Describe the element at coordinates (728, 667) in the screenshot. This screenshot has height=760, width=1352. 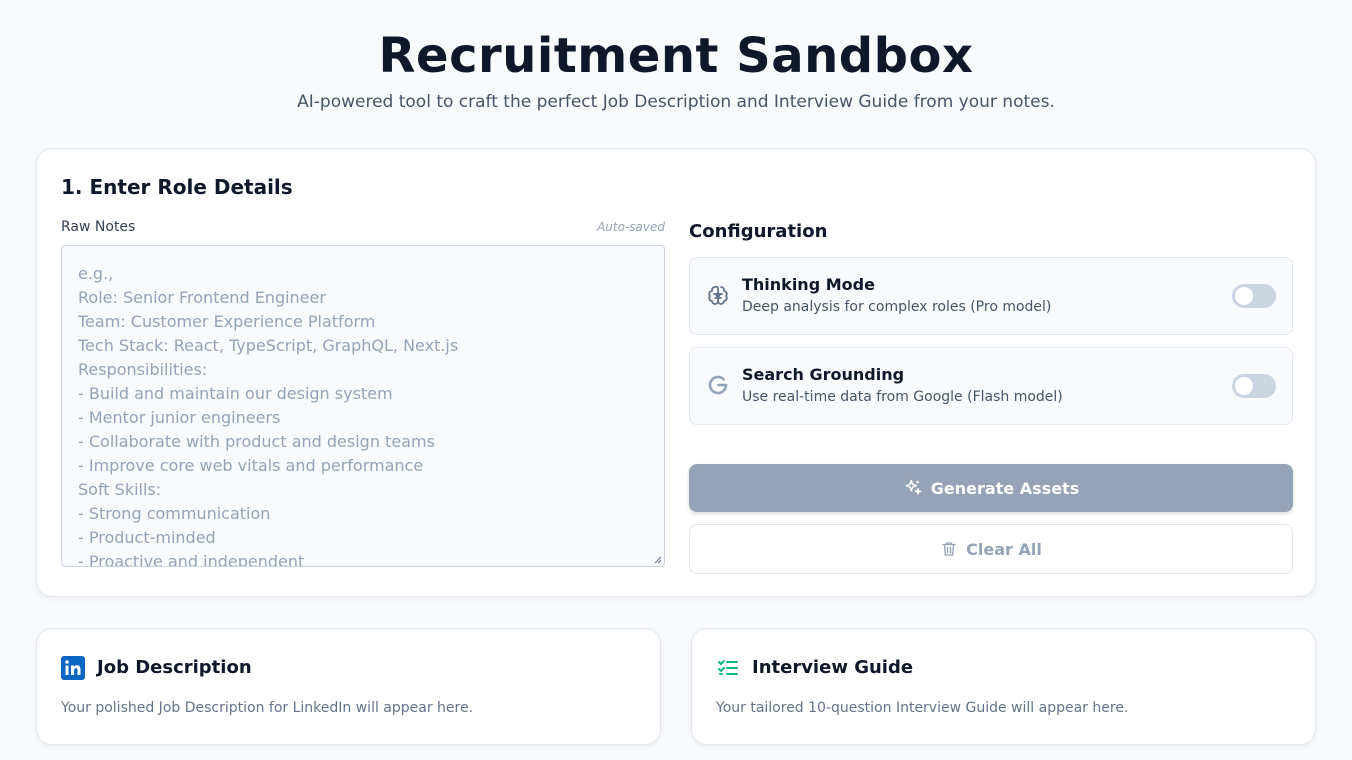
I see `checklist-icon` at that location.